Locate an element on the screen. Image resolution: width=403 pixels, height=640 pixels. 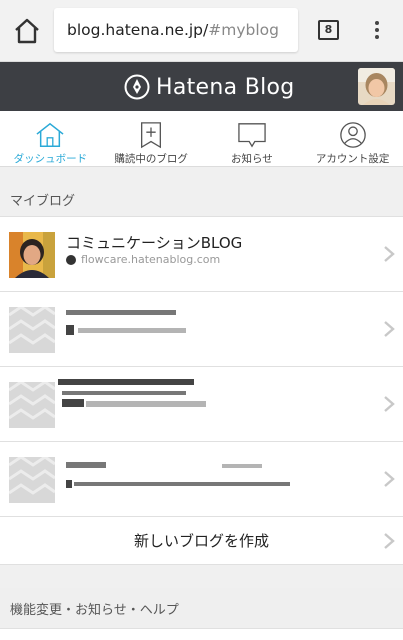
create-blog-button: 新しいブログを作成 is located at coordinates (201, 541).